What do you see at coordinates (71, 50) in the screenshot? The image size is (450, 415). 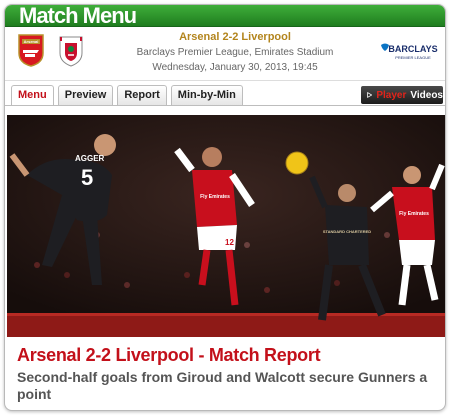 I see `liverpool-crest-icon` at bounding box center [71, 50].